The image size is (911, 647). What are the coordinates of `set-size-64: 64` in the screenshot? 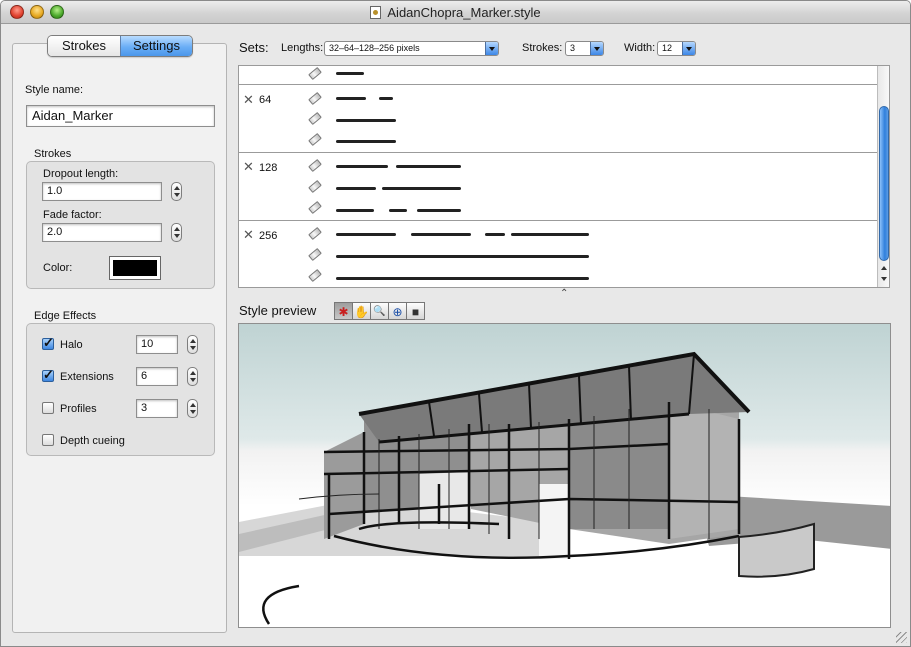 It's located at (265, 100).